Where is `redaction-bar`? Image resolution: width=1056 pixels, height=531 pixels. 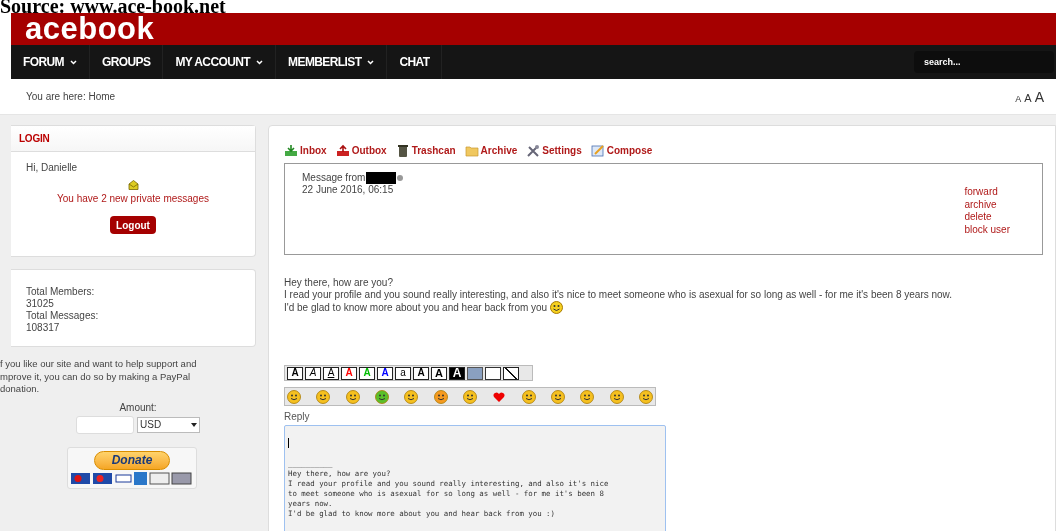 redaction-bar is located at coordinates (381, 178).